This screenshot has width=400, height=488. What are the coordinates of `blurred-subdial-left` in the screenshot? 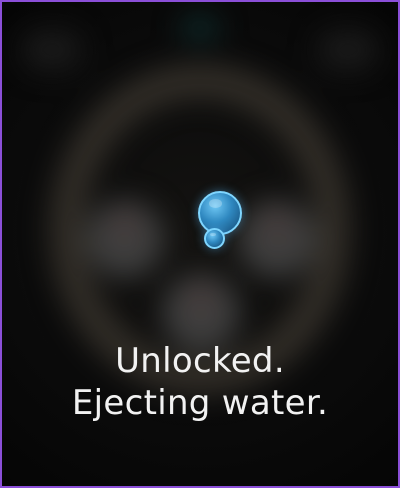 It's located at (125, 239).